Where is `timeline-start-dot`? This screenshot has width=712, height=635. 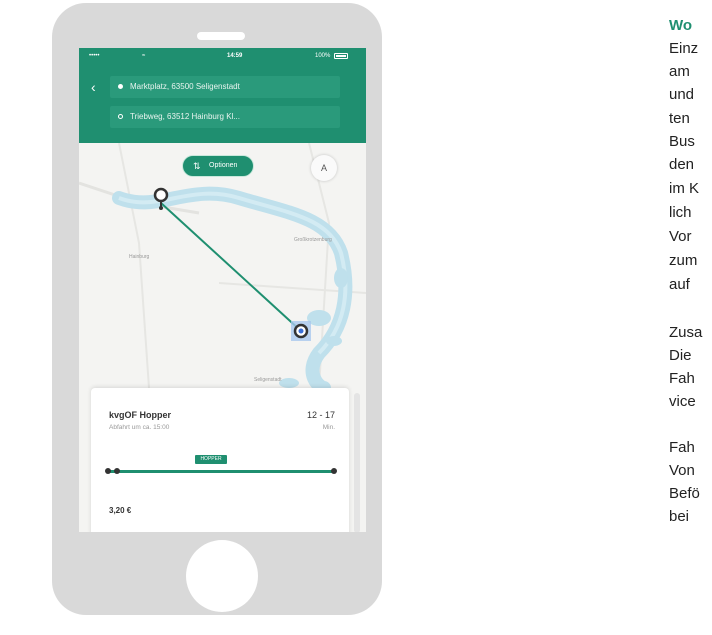 timeline-start-dot is located at coordinates (108, 471).